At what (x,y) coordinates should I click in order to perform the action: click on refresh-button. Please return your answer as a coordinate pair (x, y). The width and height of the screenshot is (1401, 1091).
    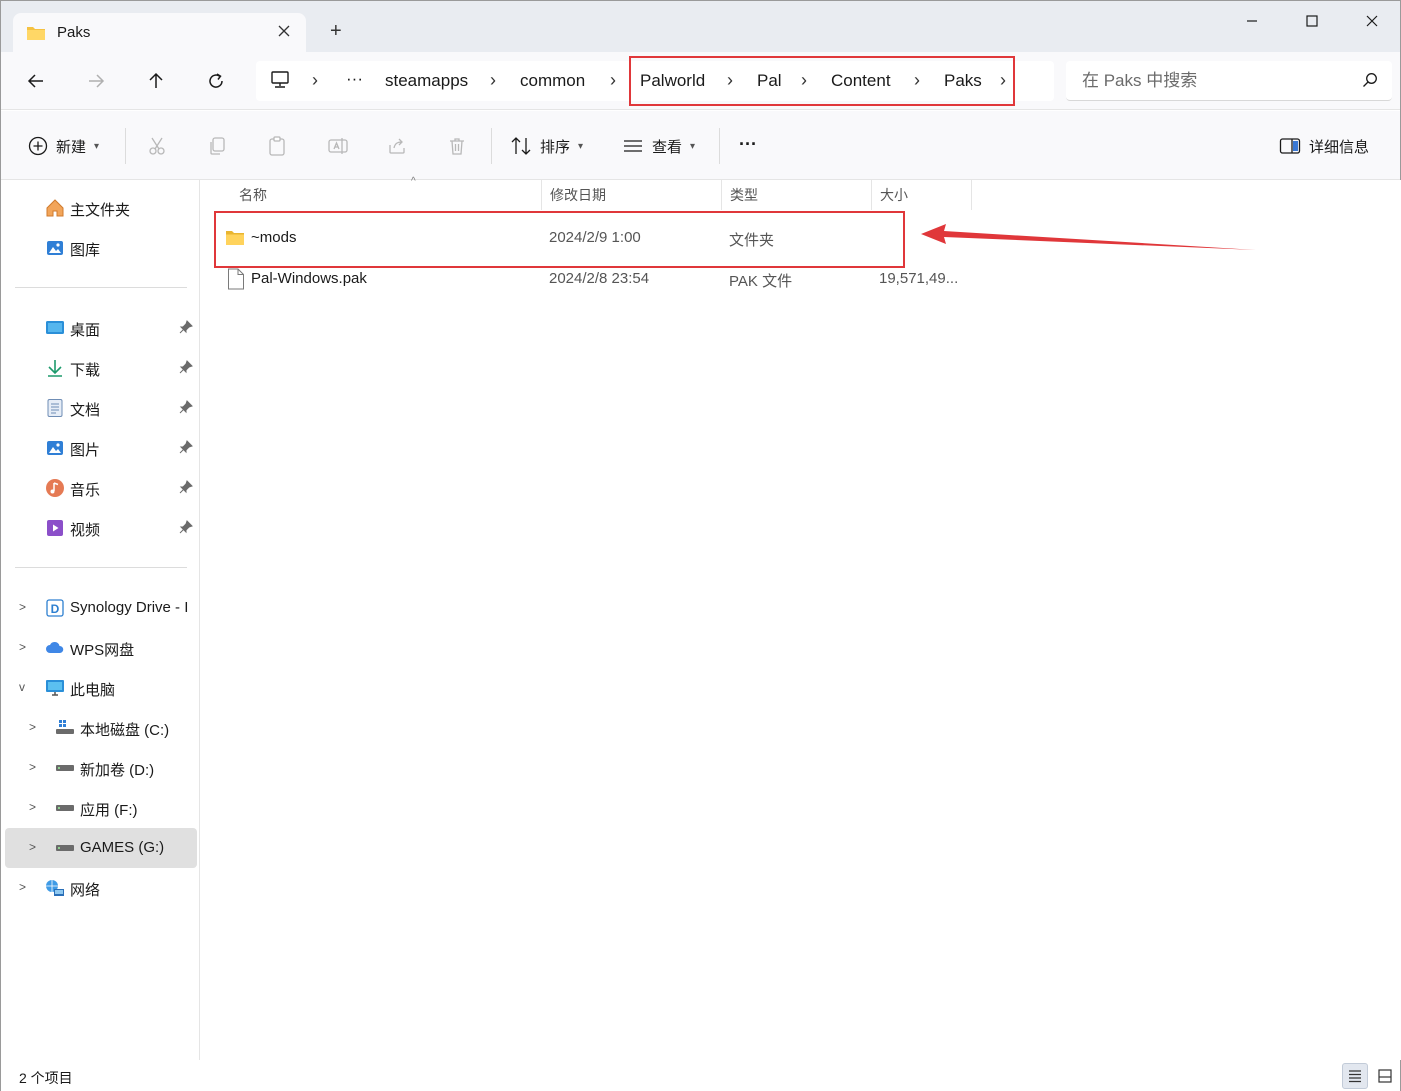
    Looking at the image, I should click on (216, 81).